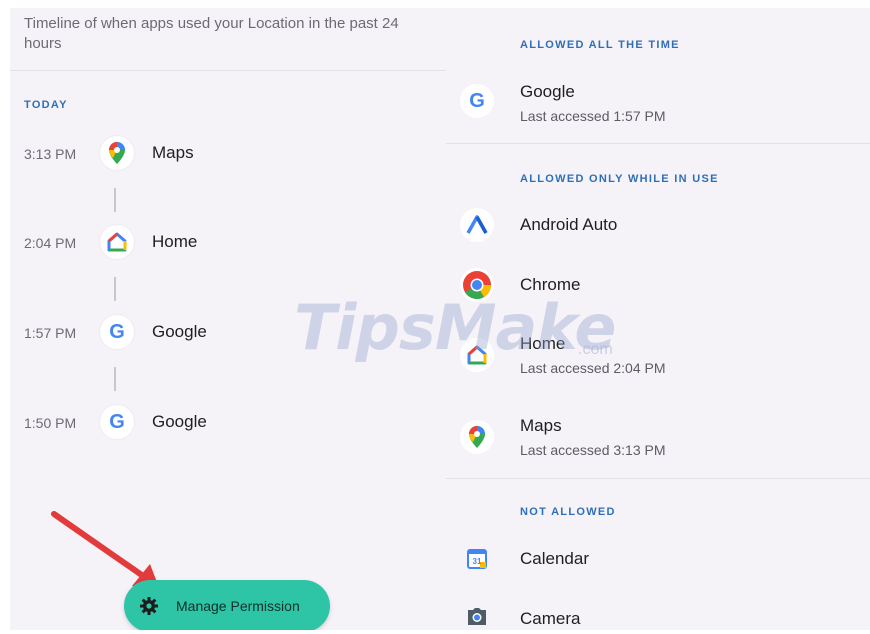 The width and height of the screenshot is (870, 634). What do you see at coordinates (658, 354) in the screenshot?
I see `app-row-home: Home Last accessed 2:04 PM` at bounding box center [658, 354].